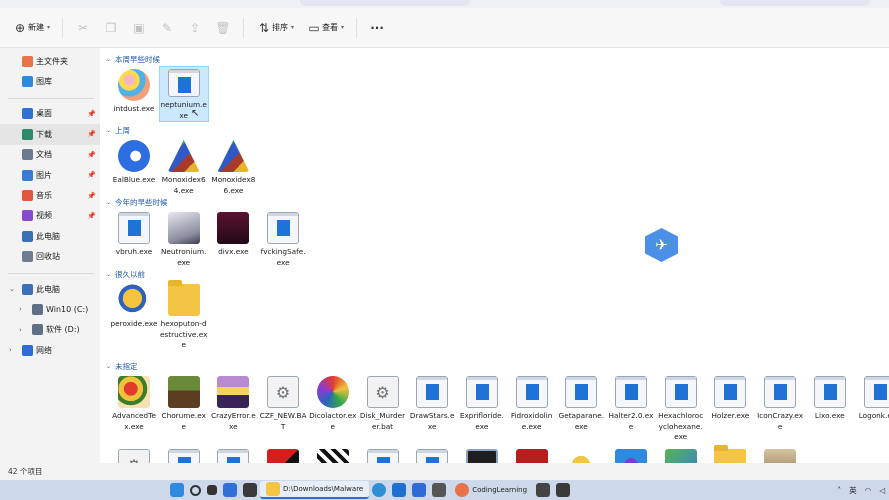 This screenshot has width=889, height=500. What do you see at coordinates (183, 94) in the screenshot?
I see `file-item: neptunium.exe` at bounding box center [183, 94].